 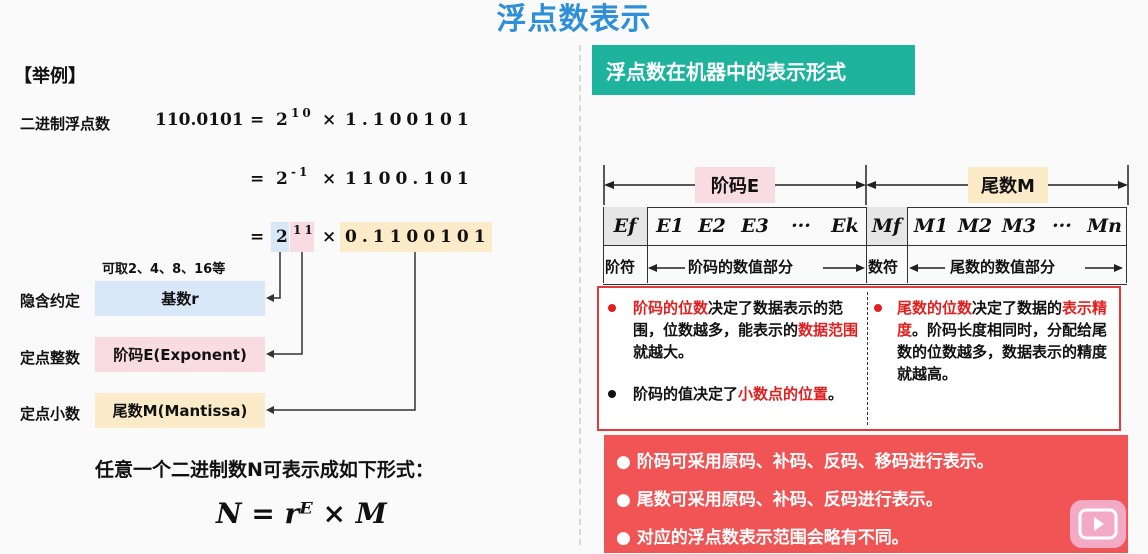 I want to click on bullet-black-dot, so click(x=612, y=394).